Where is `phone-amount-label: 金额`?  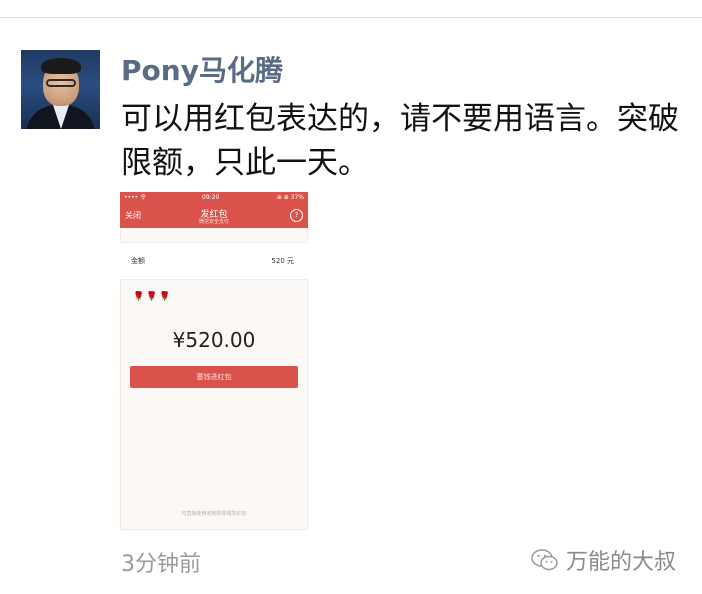 phone-amount-label: 金额 is located at coordinates (138, 261).